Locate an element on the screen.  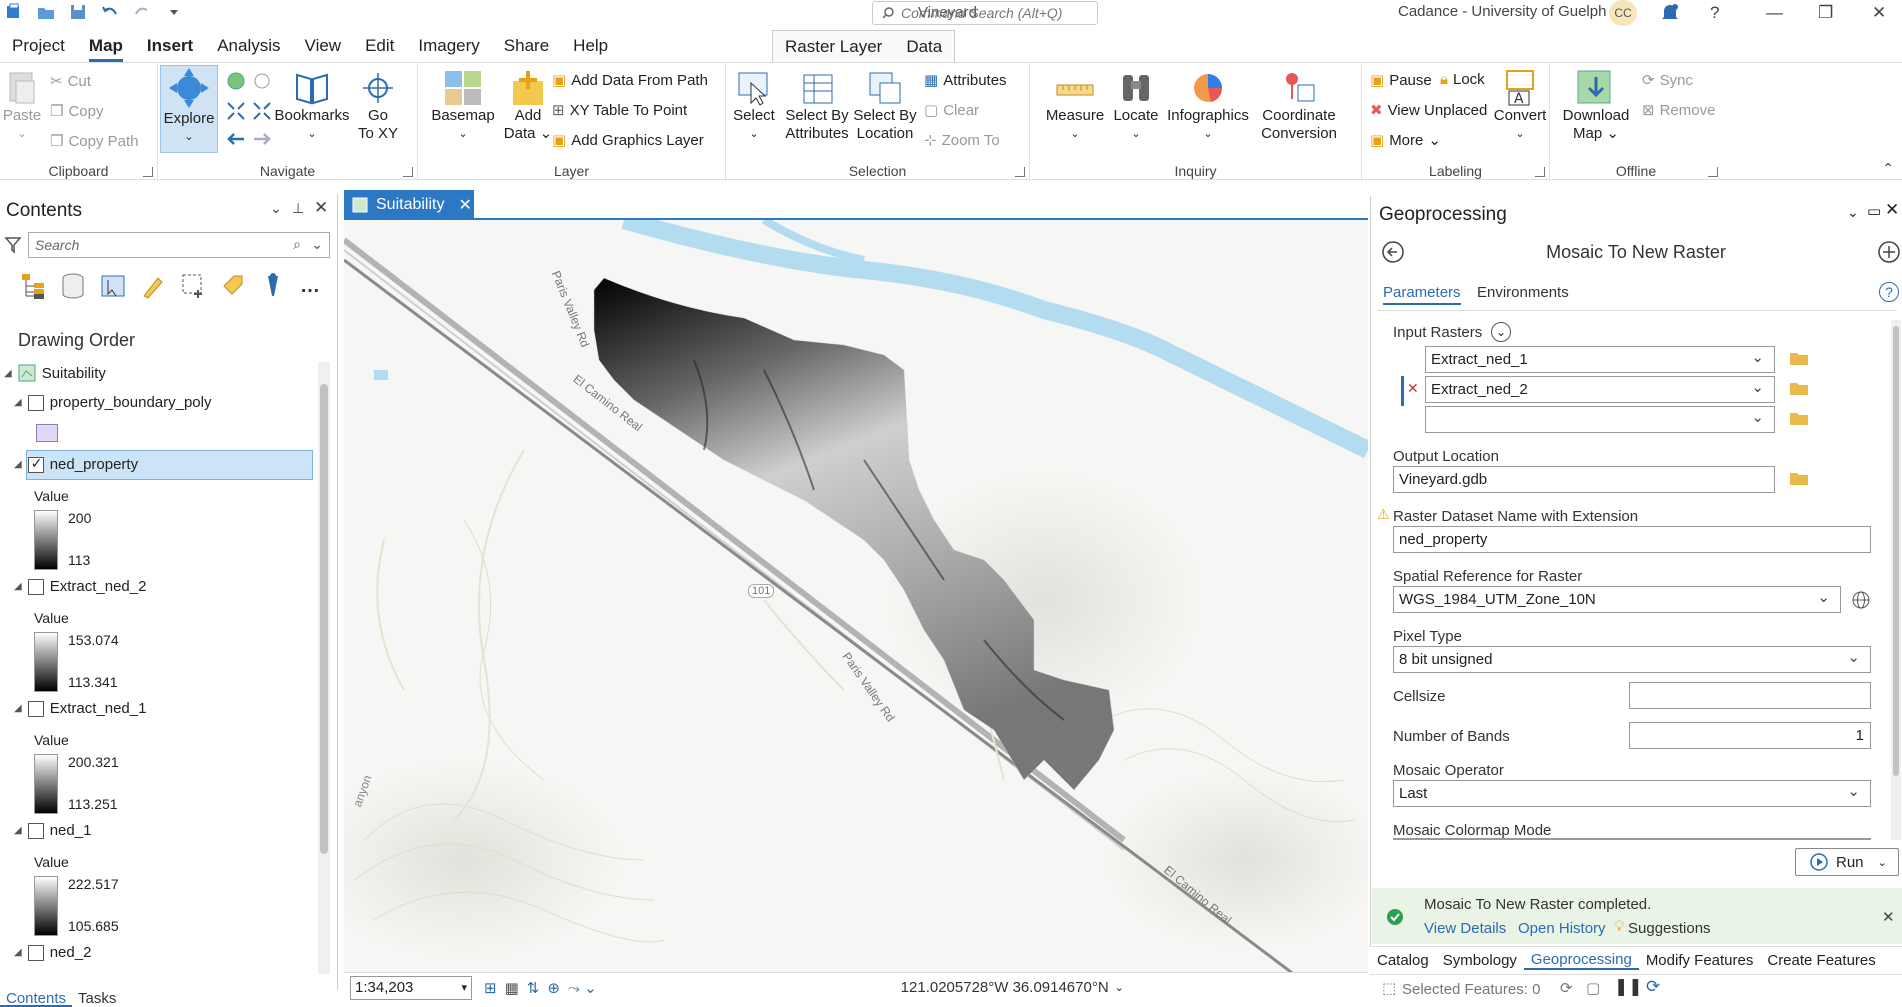
list-by-perspective-icon is located at coordinates (273, 286).